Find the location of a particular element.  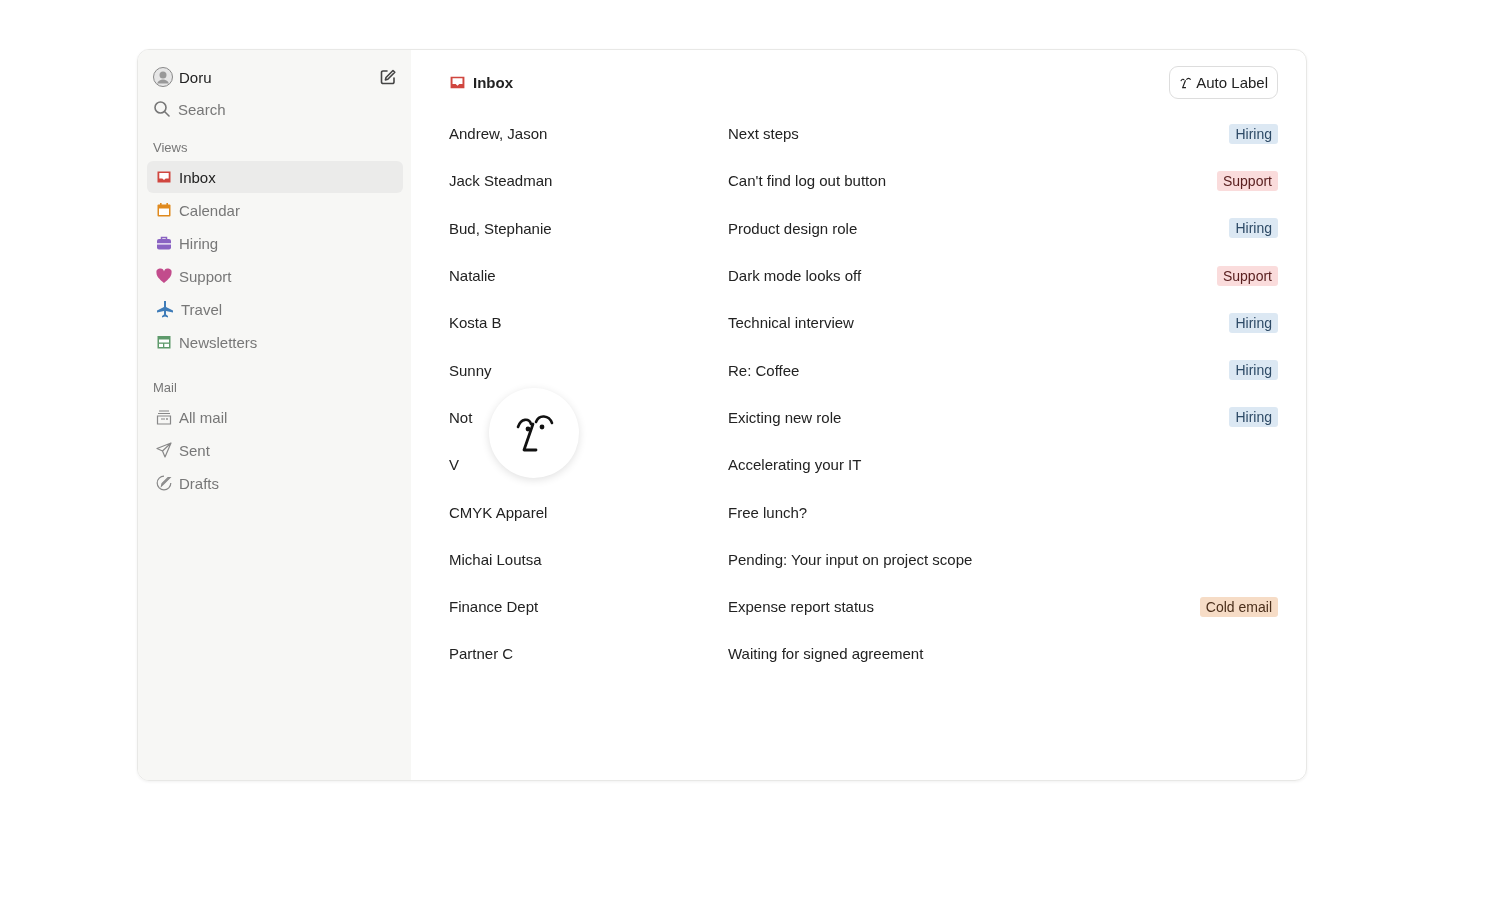

sparkle-glyph-icon is located at coordinates (1186, 82).